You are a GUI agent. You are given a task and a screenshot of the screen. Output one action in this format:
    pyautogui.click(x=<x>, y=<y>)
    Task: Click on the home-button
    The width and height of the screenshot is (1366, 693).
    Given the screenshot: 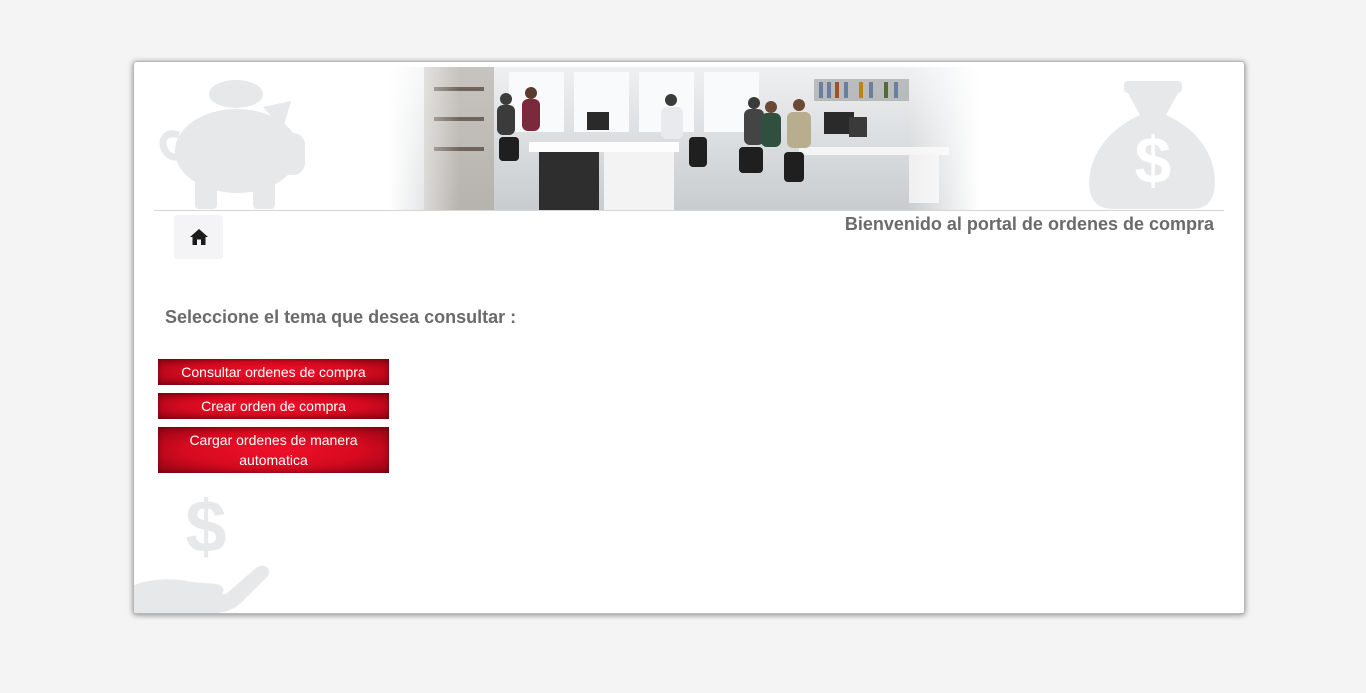 What is the action you would take?
    pyautogui.click(x=198, y=237)
    